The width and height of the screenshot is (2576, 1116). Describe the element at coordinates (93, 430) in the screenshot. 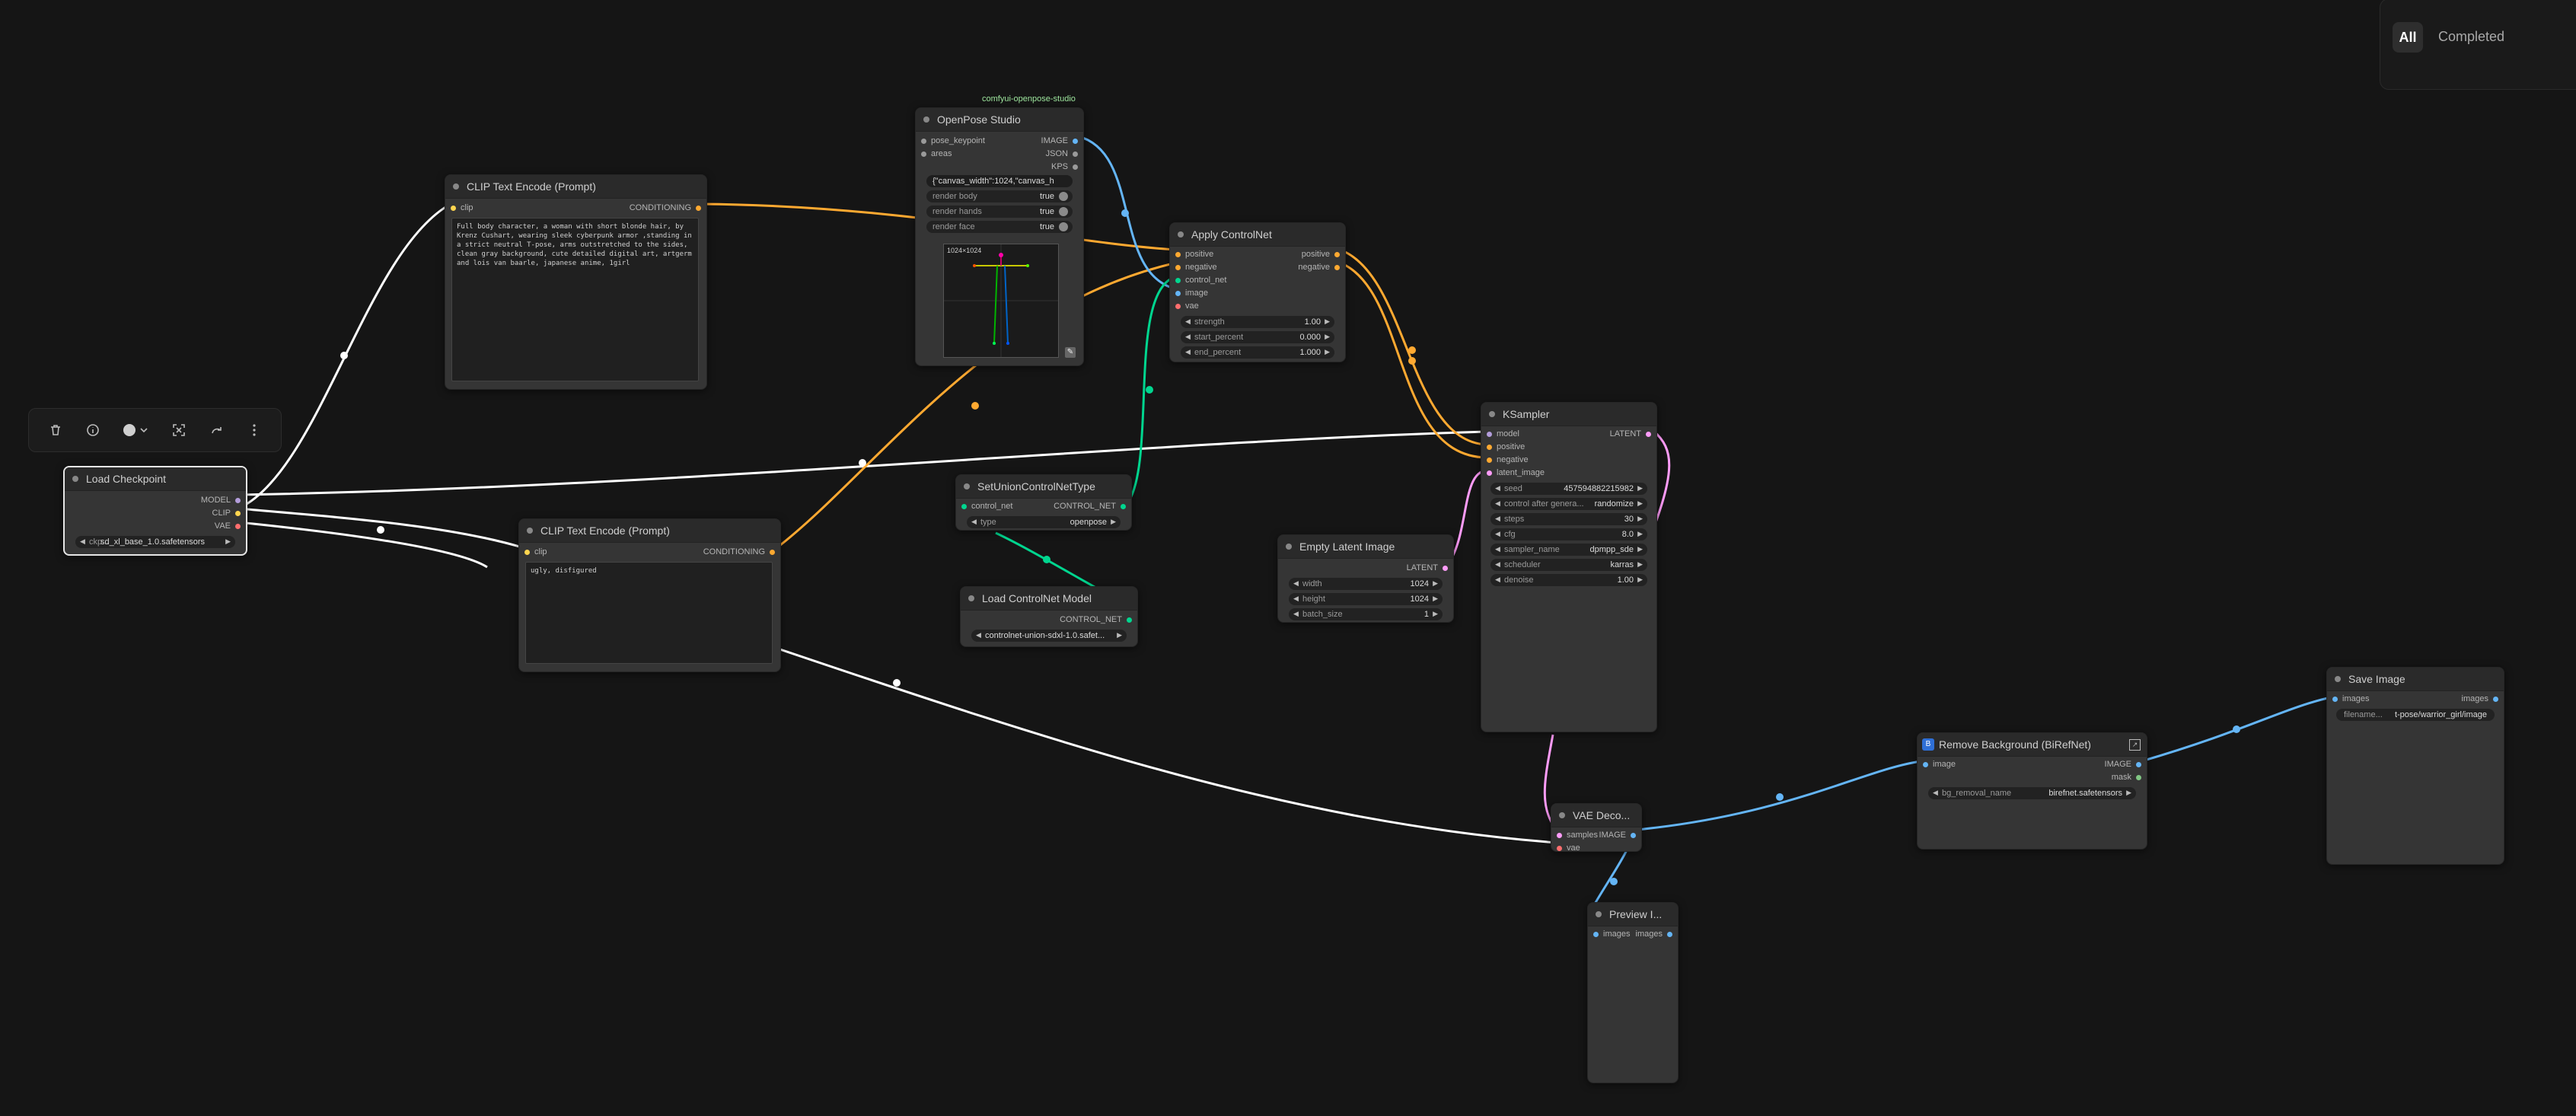

I see `info-button` at that location.